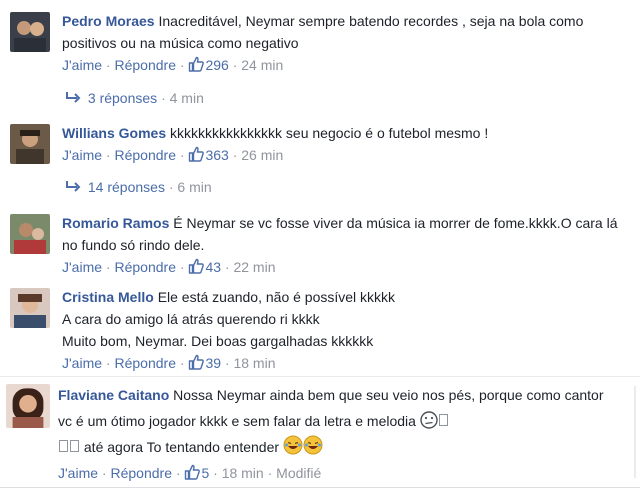 This screenshot has height=503, width=640. I want to click on comment-author: Willians Gomes, so click(114, 133).